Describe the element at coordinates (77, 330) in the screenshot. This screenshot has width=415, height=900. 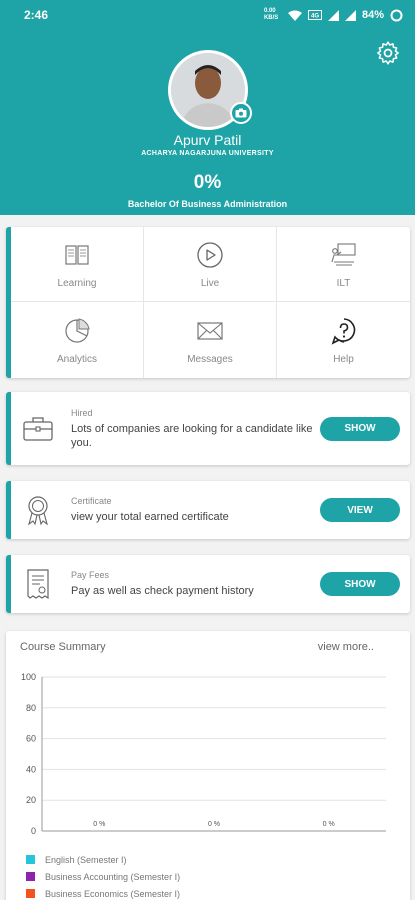
I see `pie-chart-icon` at that location.